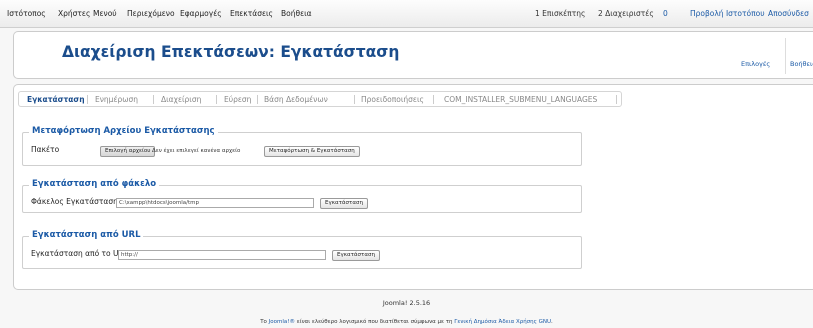 This screenshot has height=328, width=813. I want to click on install-folder-input: C:\xampp\htdocs\joomla/tmp, so click(215, 203).